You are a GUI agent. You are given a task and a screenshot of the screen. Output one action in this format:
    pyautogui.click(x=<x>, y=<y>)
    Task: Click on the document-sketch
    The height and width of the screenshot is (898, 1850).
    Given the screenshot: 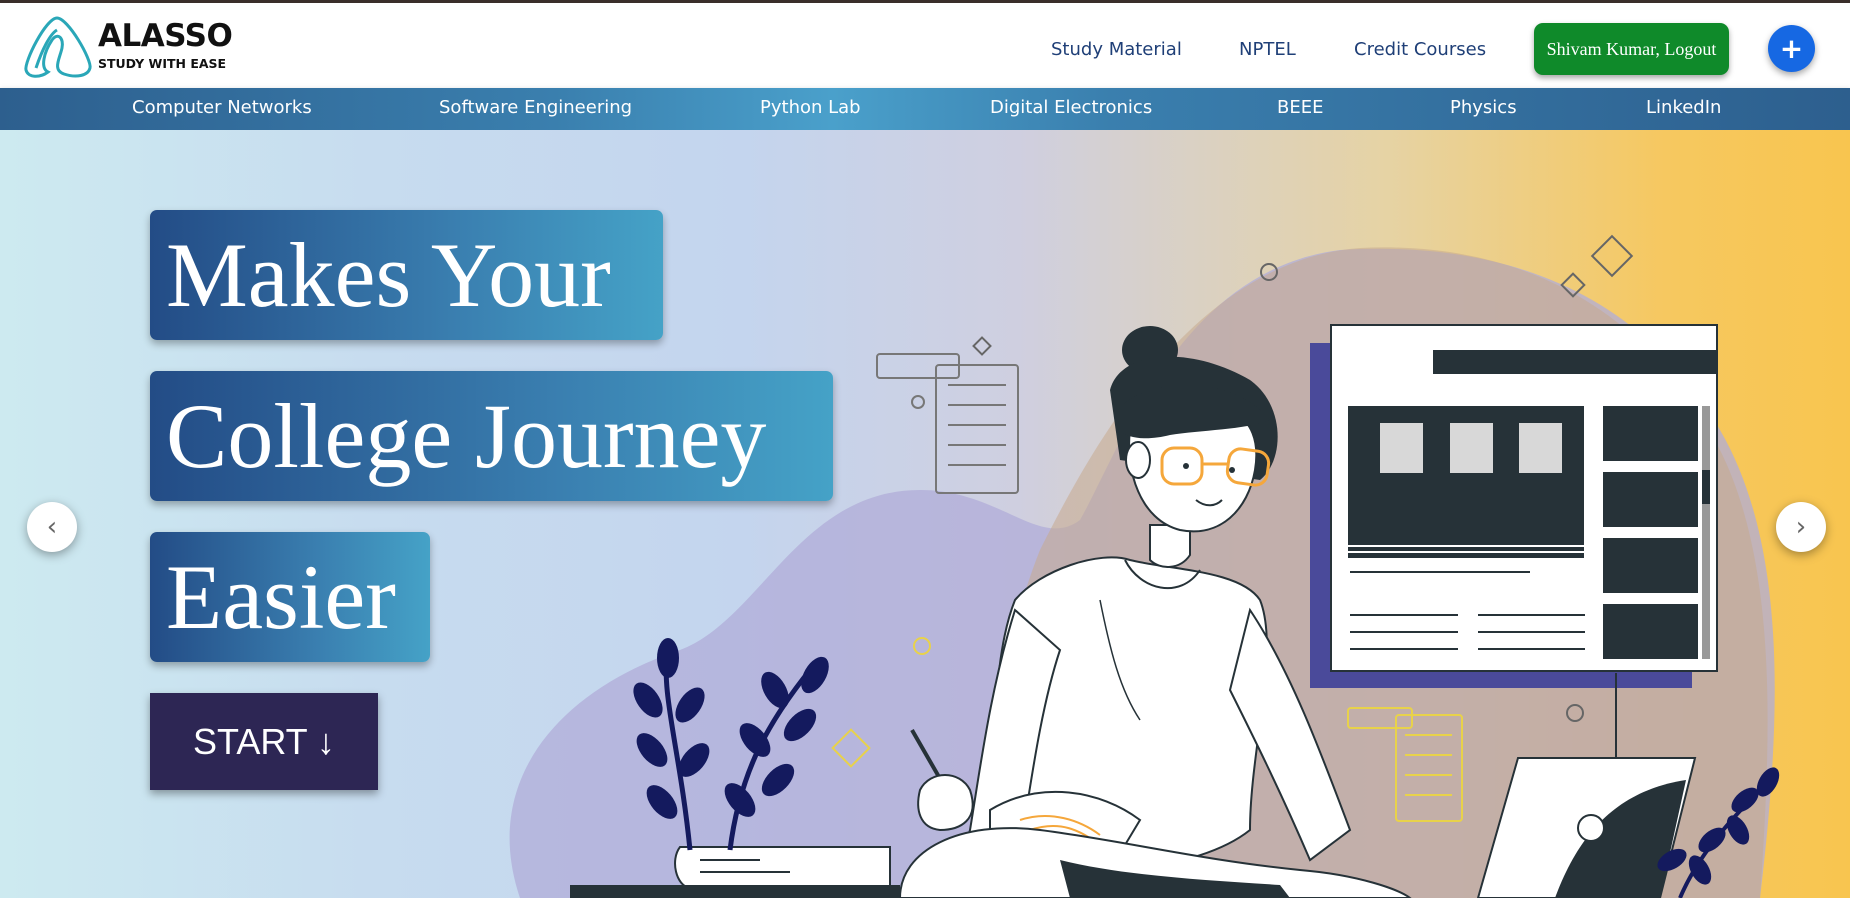 What is the action you would take?
    pyautogui.click(x=947, y=423)
    